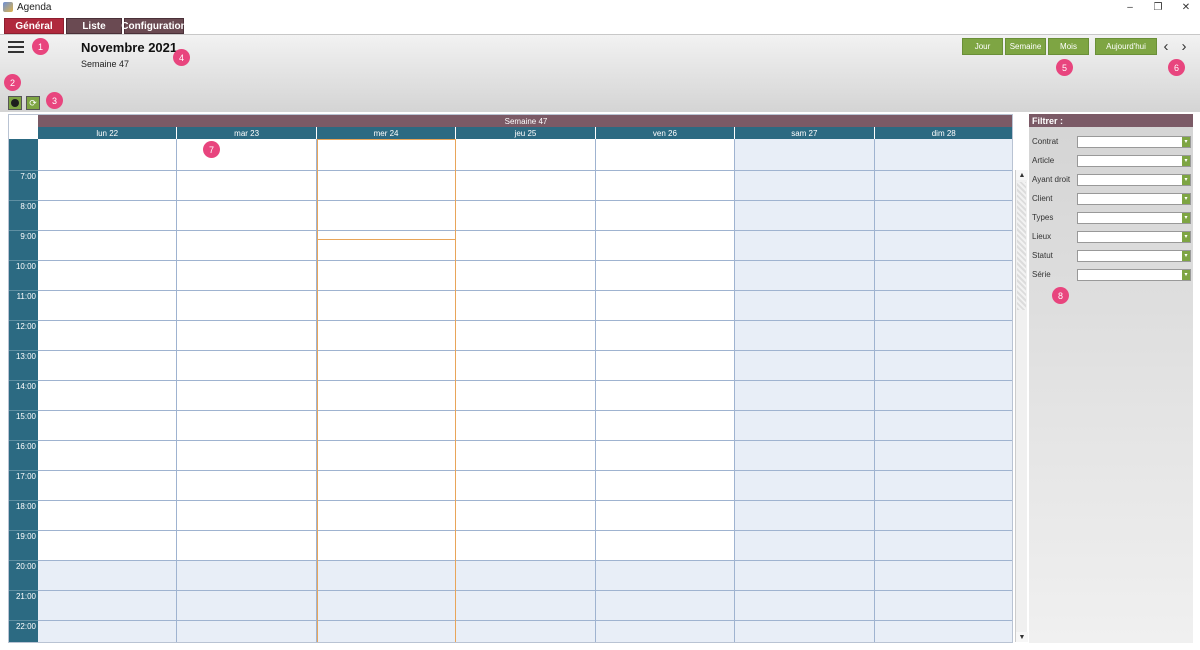 The width and height of the screenshot is (1200, 650). What do you see at coordinates (1042, 198) in the screenshot?
I see `filter-label: Client` at bounding box center [1042, 198].